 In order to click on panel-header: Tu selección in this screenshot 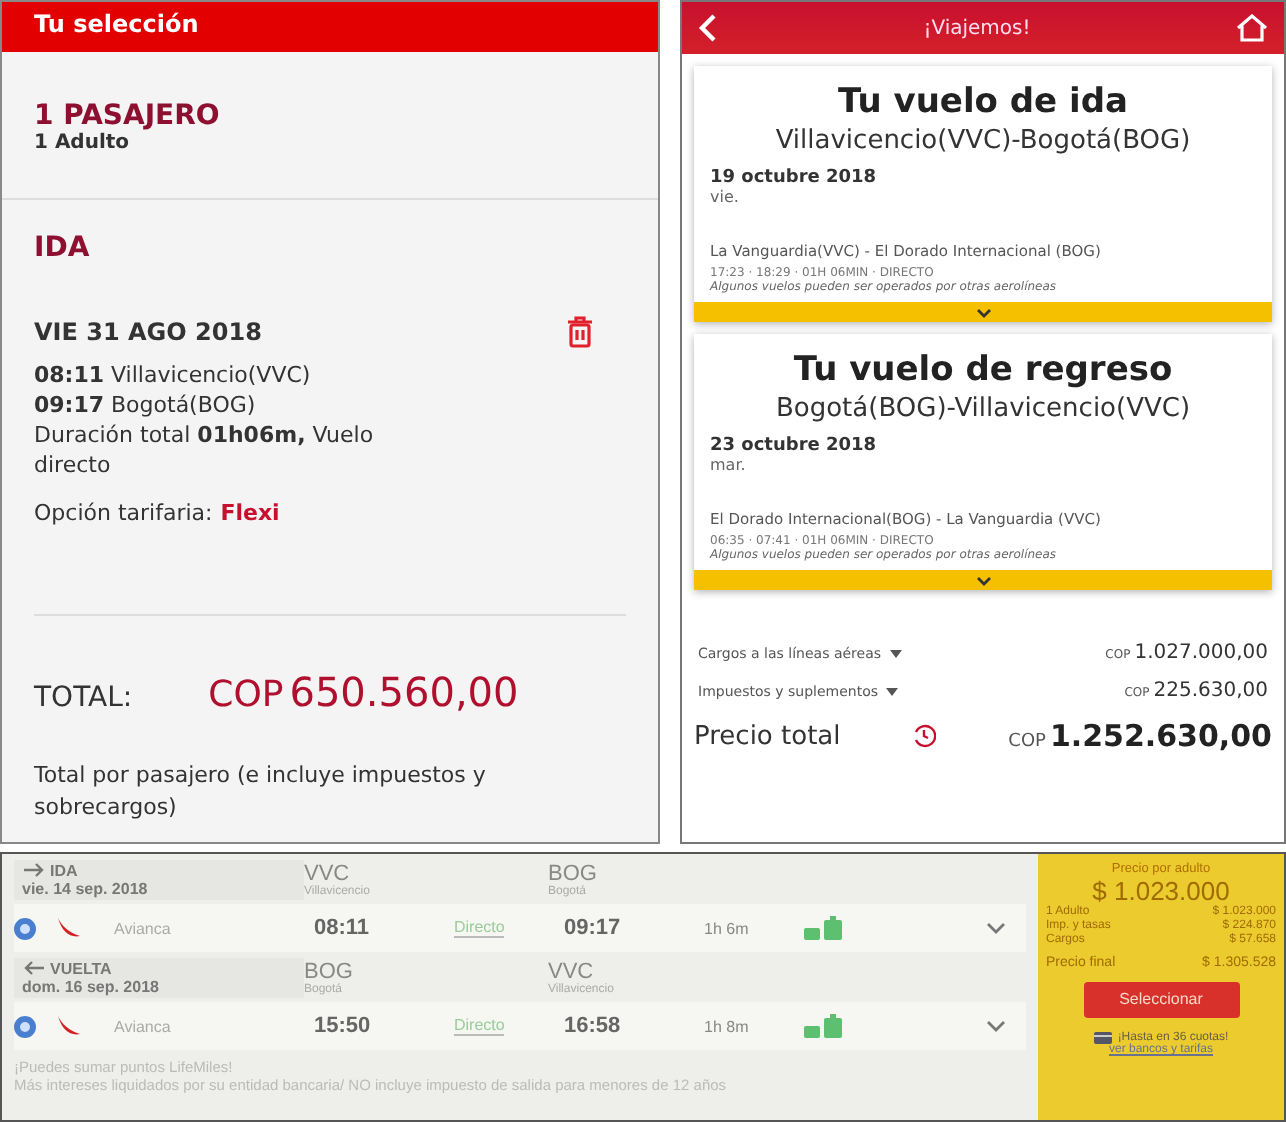, I will do `click(330, 27)`.